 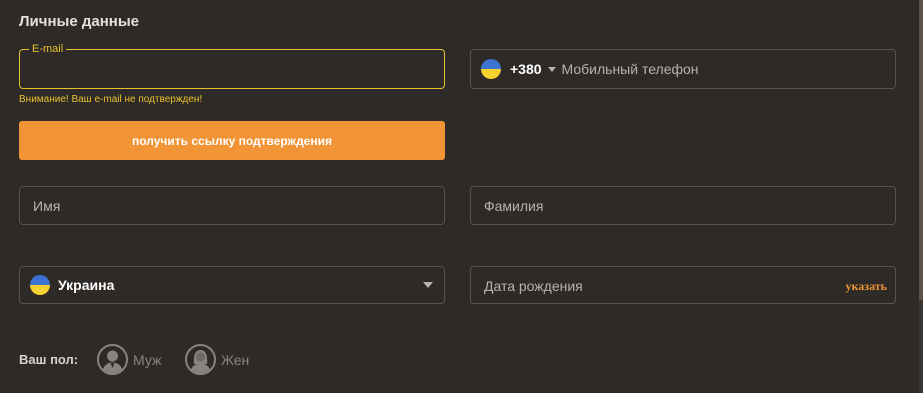 What do you see at coordinates (232, 140) in the screenshot?
I see `get-confirmation-link-button: получить ссылку подтверждения` at bounding box center [232, 140].